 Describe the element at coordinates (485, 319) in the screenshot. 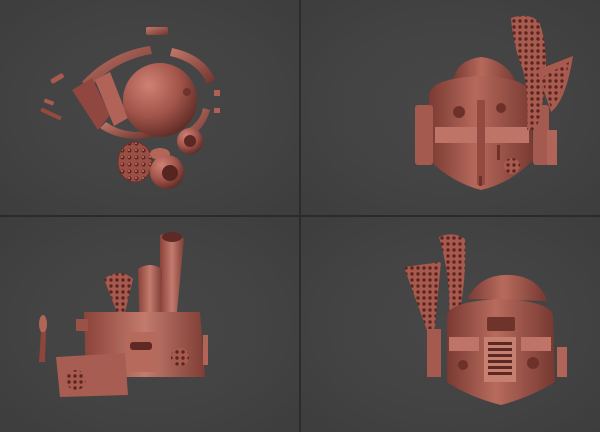

I see `model-helmet-front` at that location.